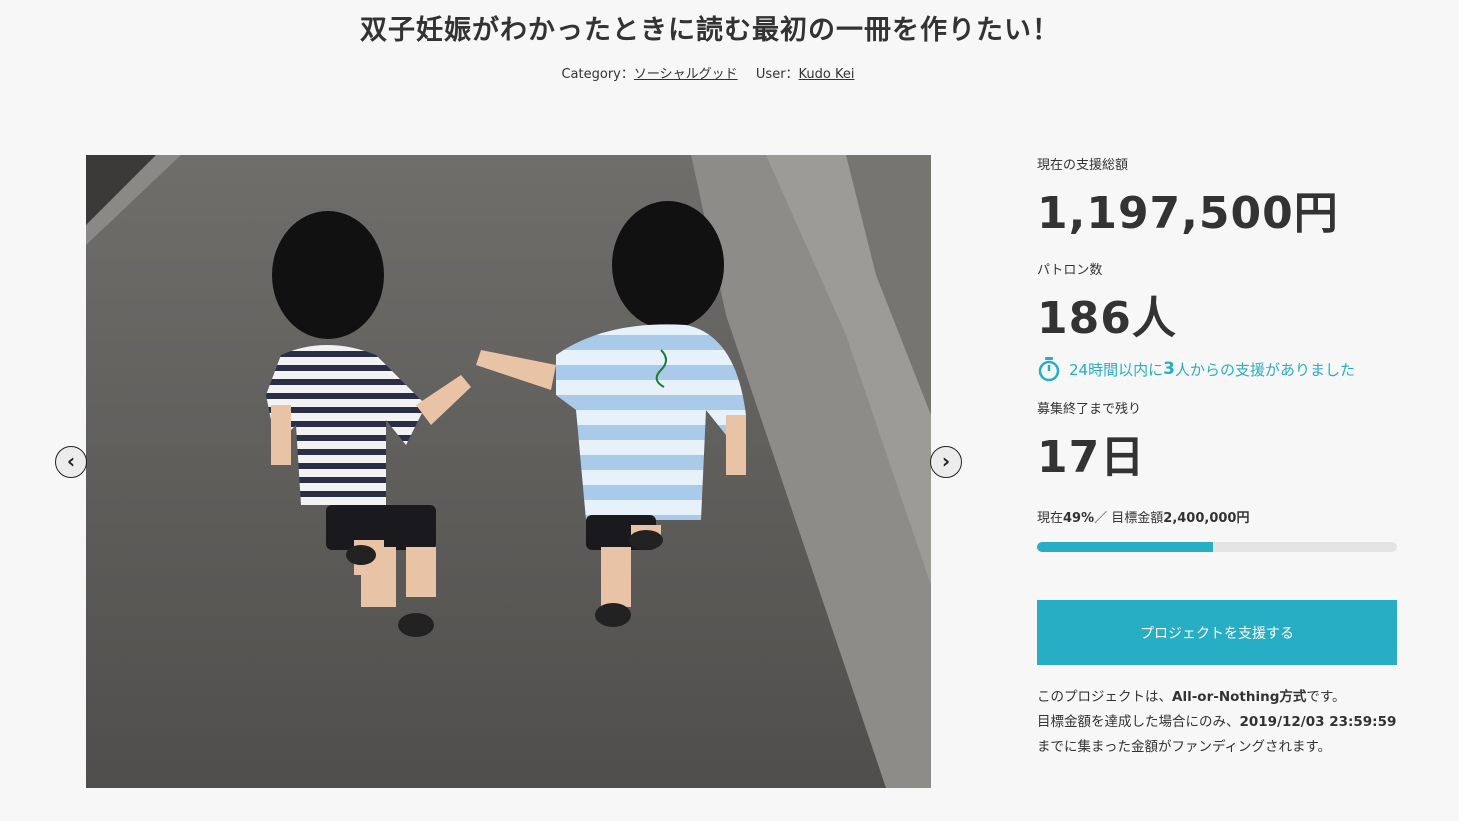 This screenshot has width=1459, height=821. I want to click on project-meta: Category：ソーシャルグッド User：Kudo Kei, so click(708, 72).